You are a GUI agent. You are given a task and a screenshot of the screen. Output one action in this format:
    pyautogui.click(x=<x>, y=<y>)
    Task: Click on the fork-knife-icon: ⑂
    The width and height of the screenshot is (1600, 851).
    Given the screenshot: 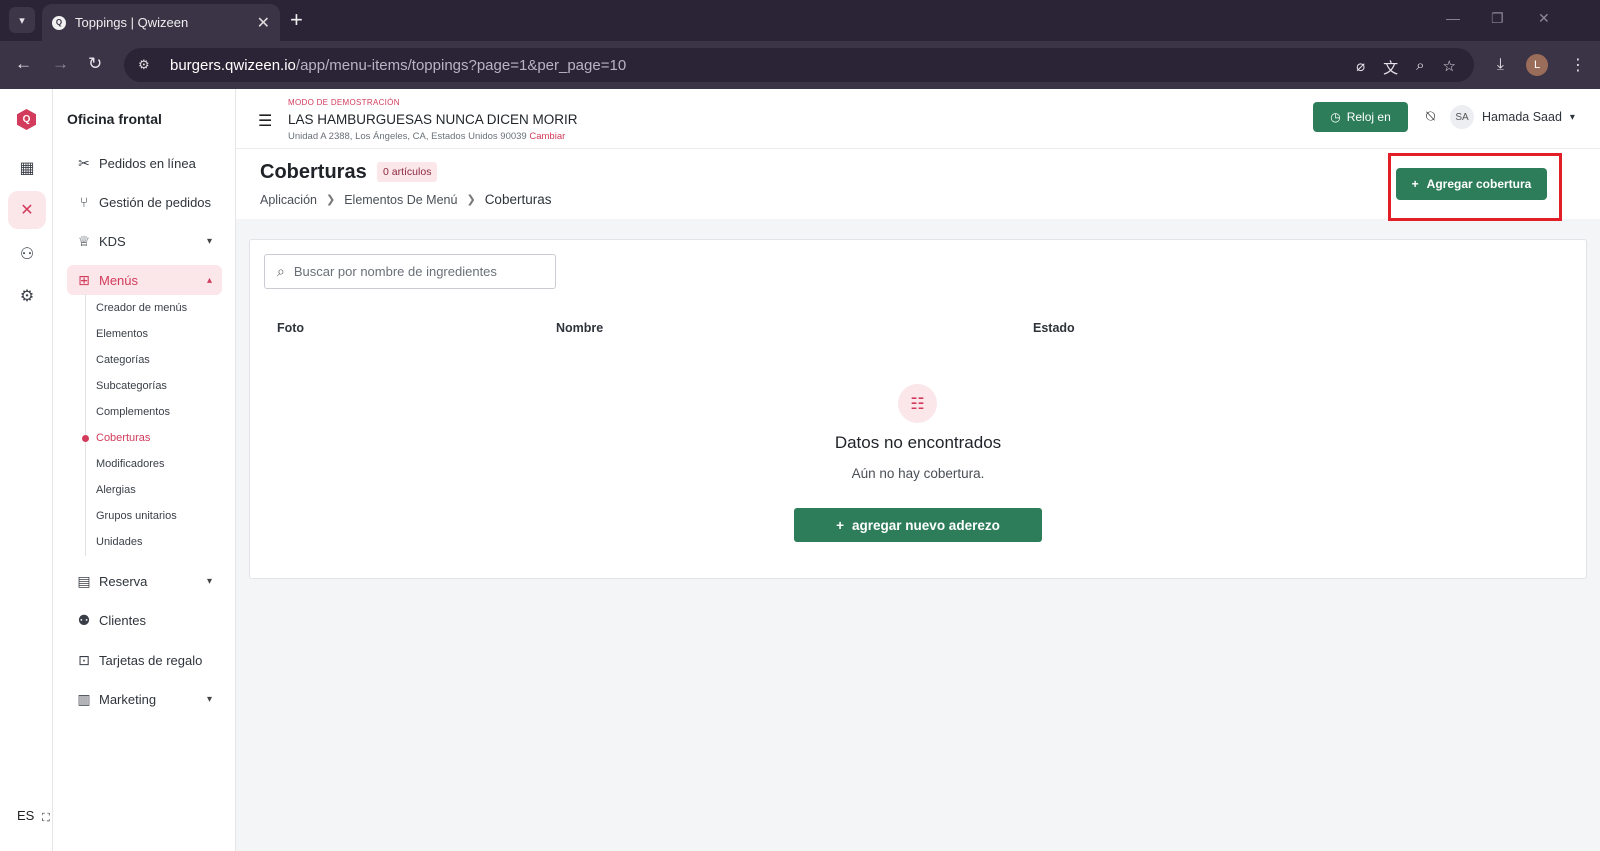 What is the action you would take?
    pyautogui.click(x=84, y=202)
    